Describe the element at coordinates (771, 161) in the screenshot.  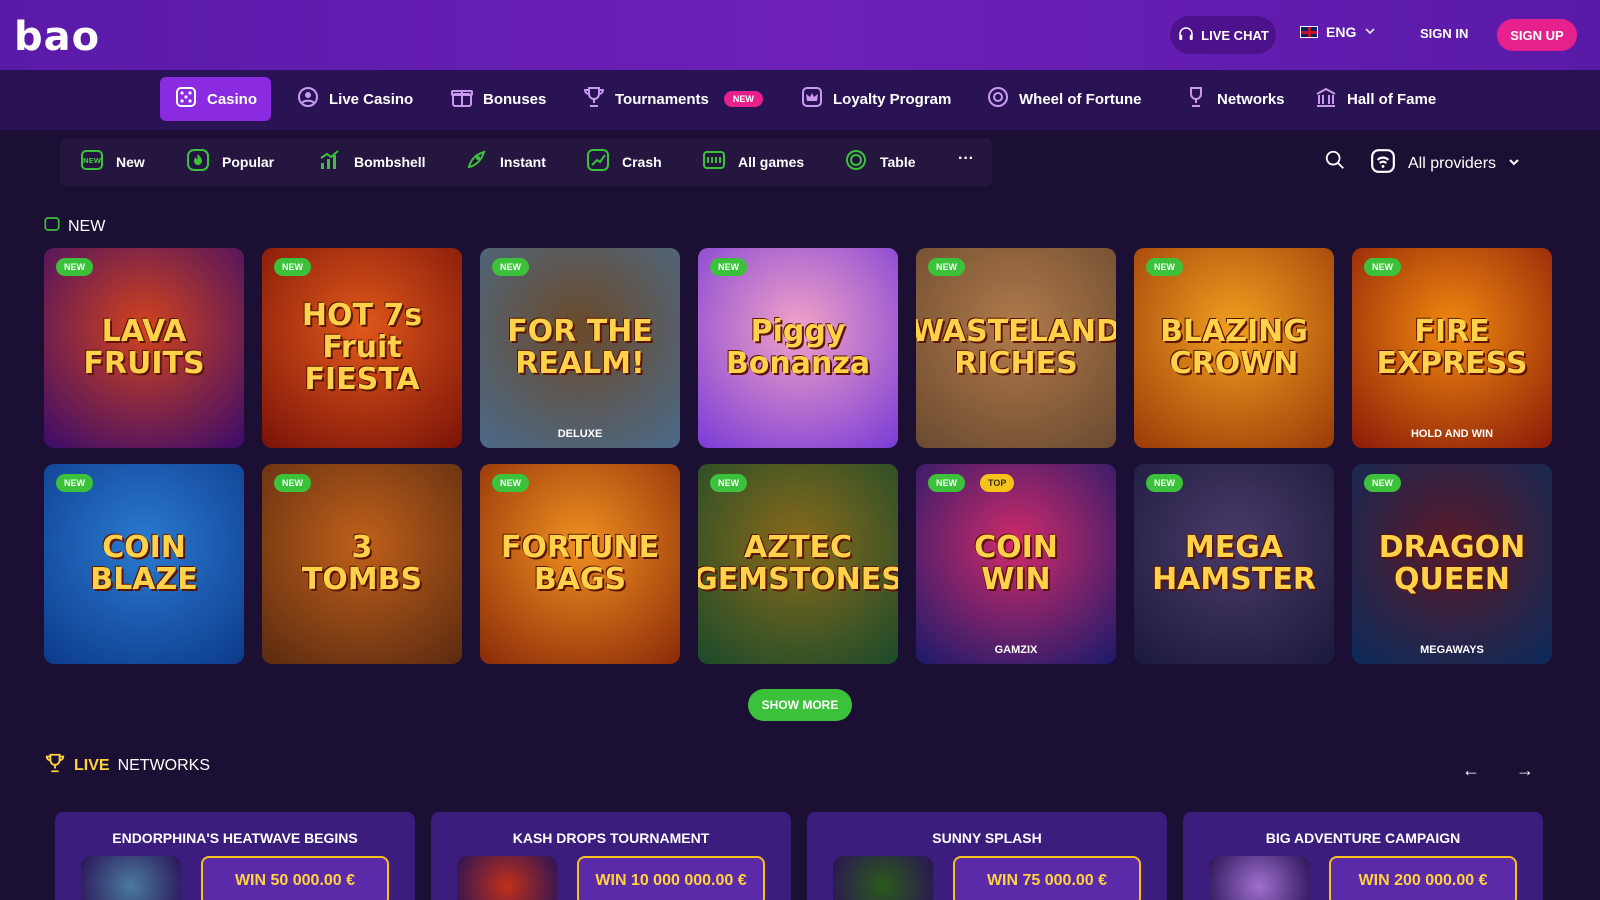
I see `category-label: All games` at that location.